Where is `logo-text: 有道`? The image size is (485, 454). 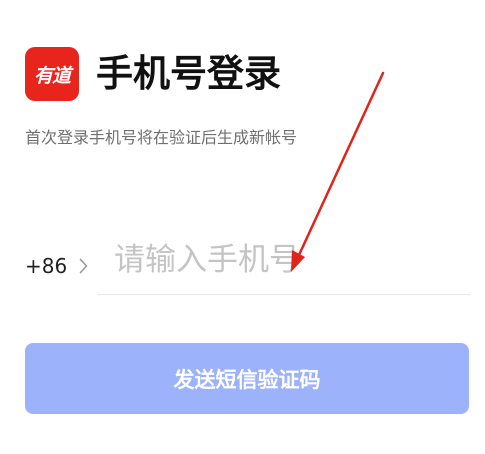
logo-text: 有道 is located at coordinates (52, 75).